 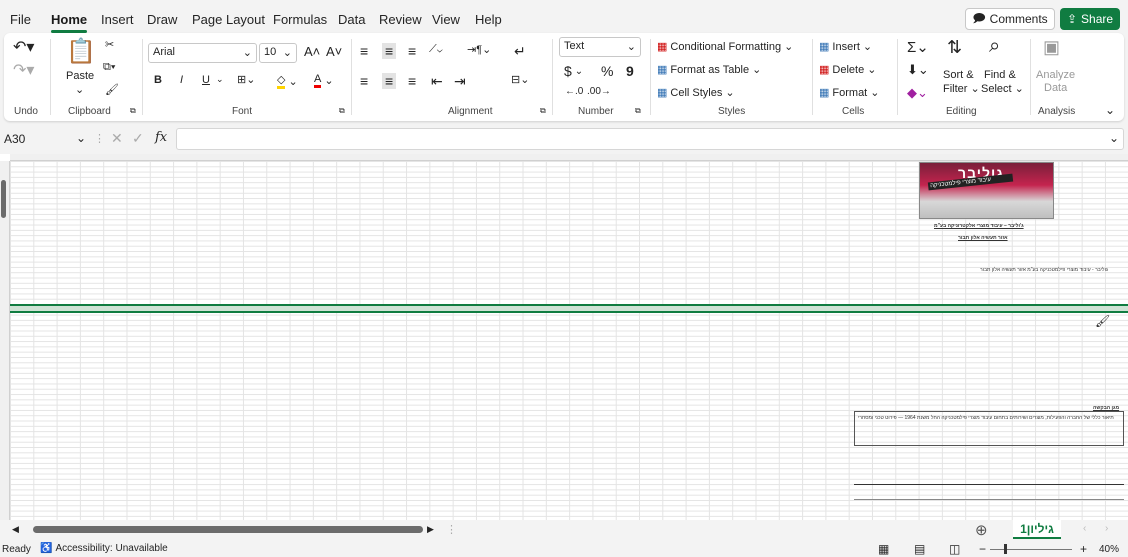 I want to click on horizontal-scrollbar, so click(x=228, y=529).